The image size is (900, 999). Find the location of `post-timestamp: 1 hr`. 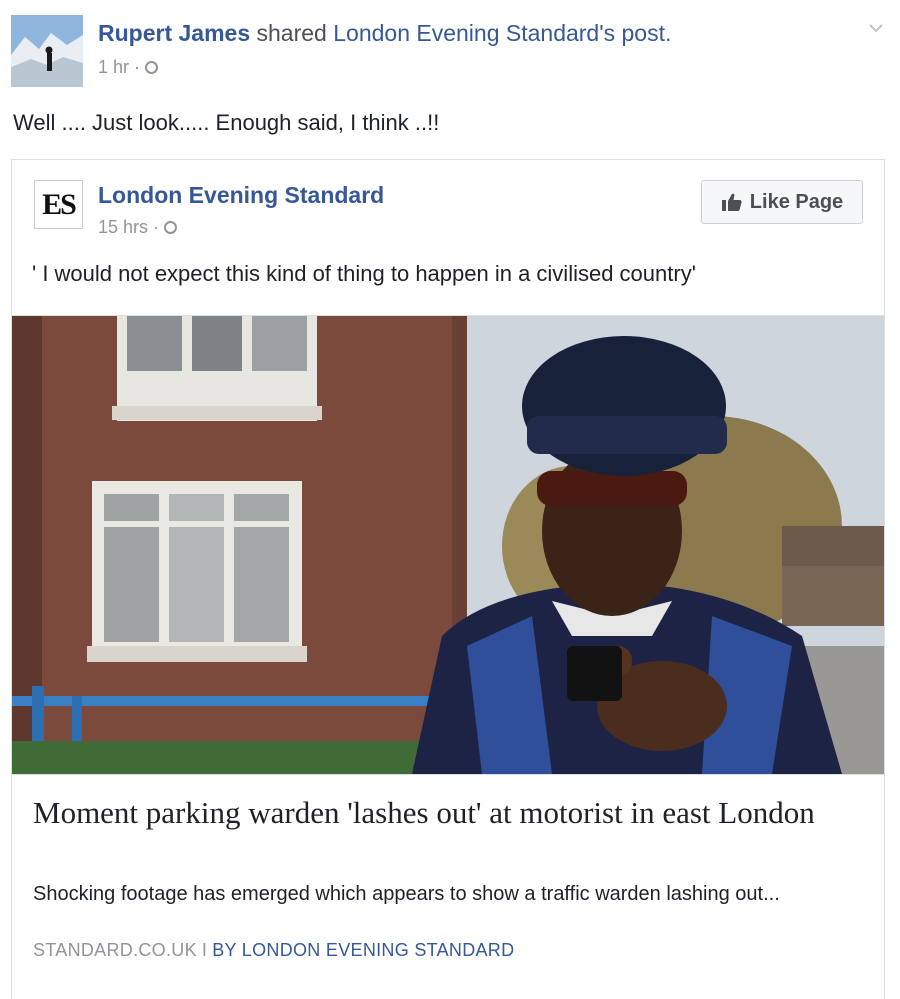

post-timestamp: 1 hr is located at coordinates (113, 67).